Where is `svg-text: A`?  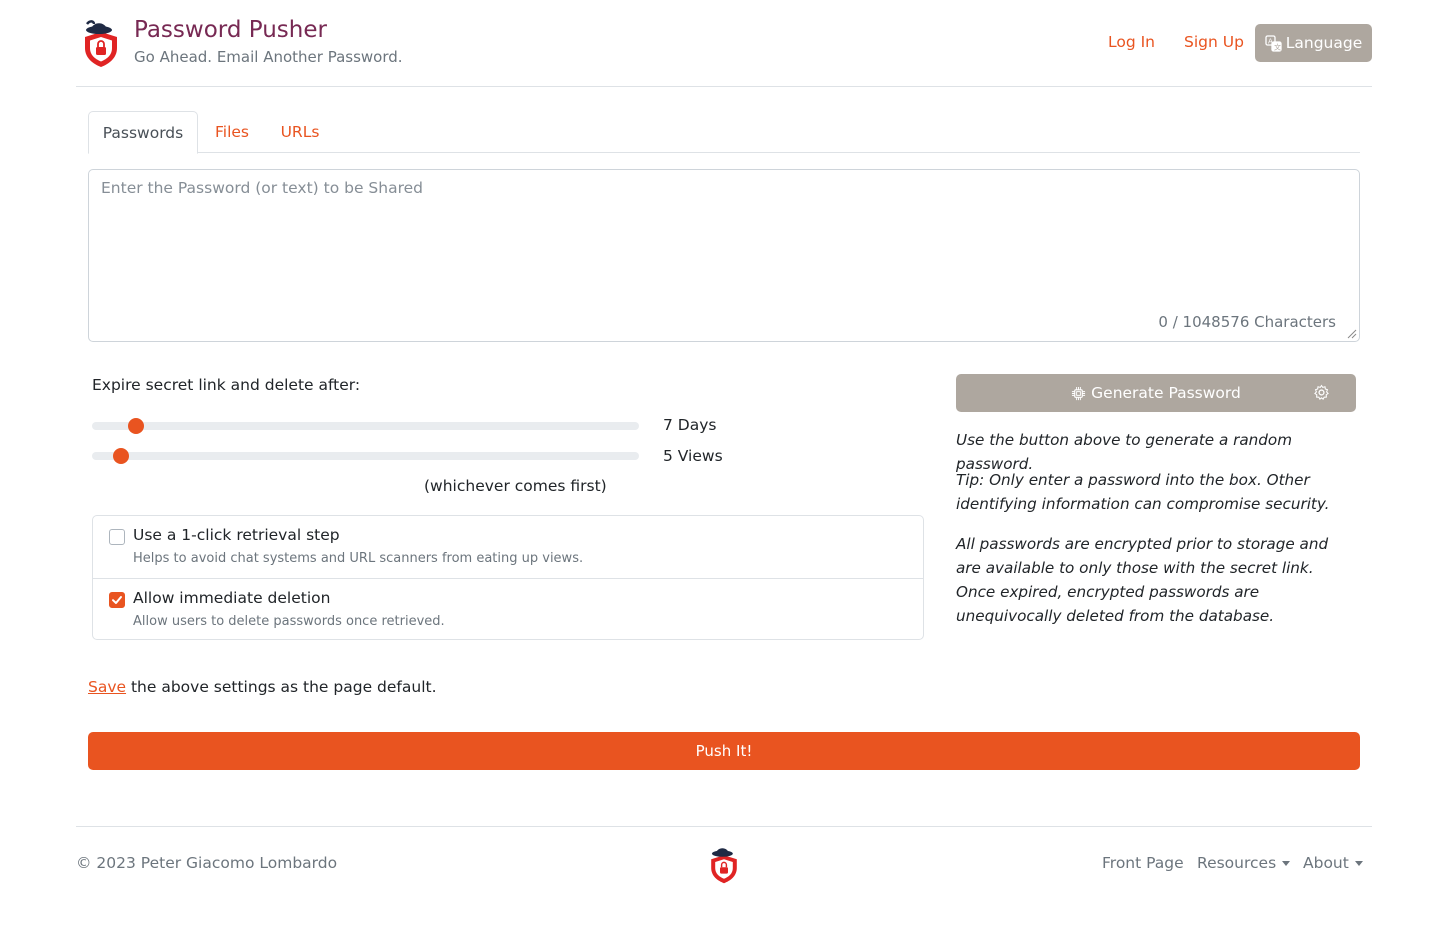
svg-text: A is located at coordinates (1270, 41).